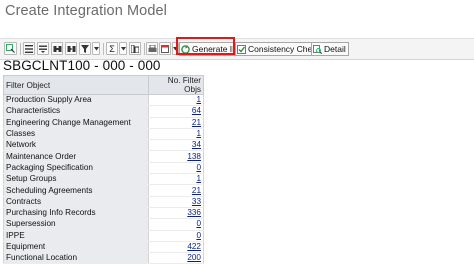 The height and width of the screenshot is (264, 474). What do you see at coordinates (76, 213) in the screenshot?
I see `filter-object-name: Purchasing Info Records` at bounding box center [76, 213].